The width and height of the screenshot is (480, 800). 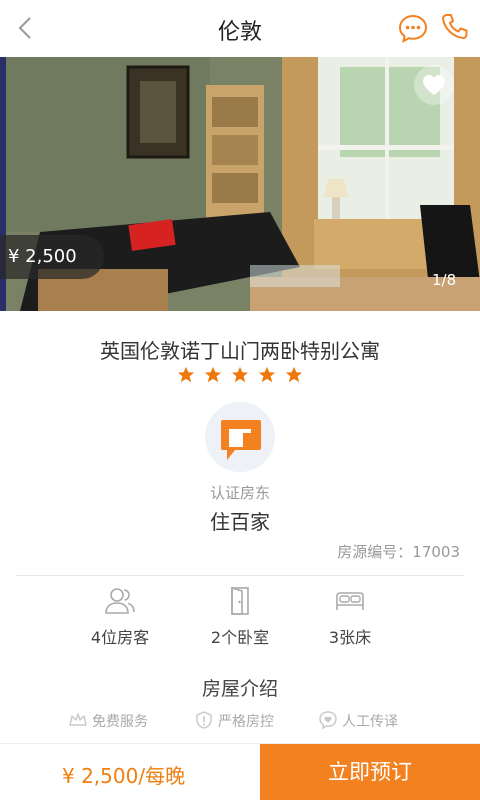 I want to click on listing-title: 英国伦敦诺丁山门两卧特别公寓, so click(x=240, y=351).